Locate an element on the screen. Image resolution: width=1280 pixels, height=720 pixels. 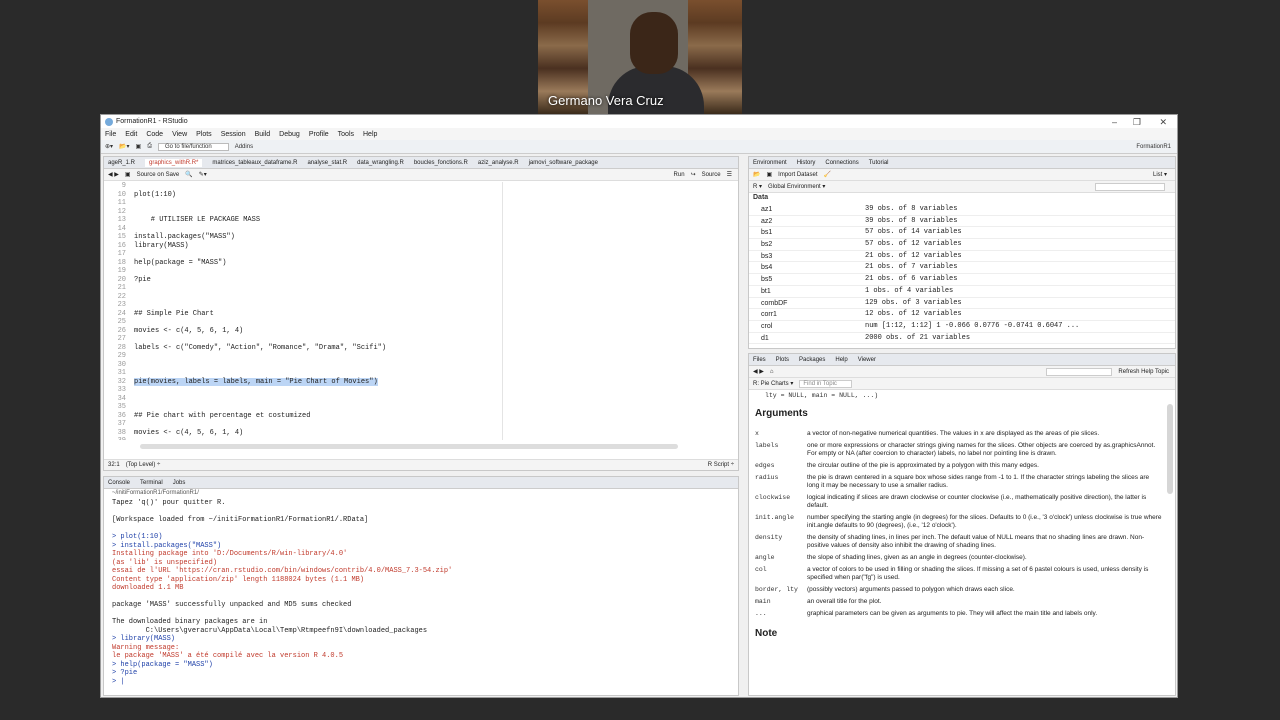
variable-name: corr1 is located at coordinates (769, 315).